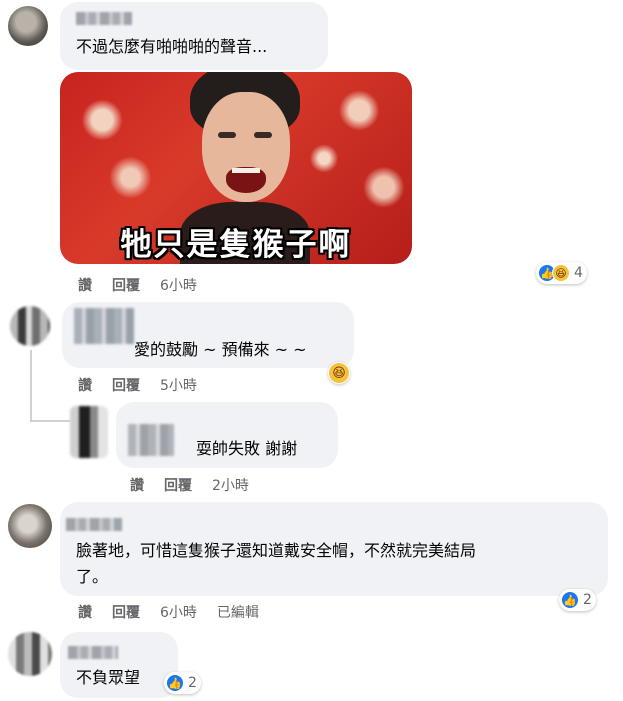  I want to click on comment-text-line-2: 了。, so click(92, 576).